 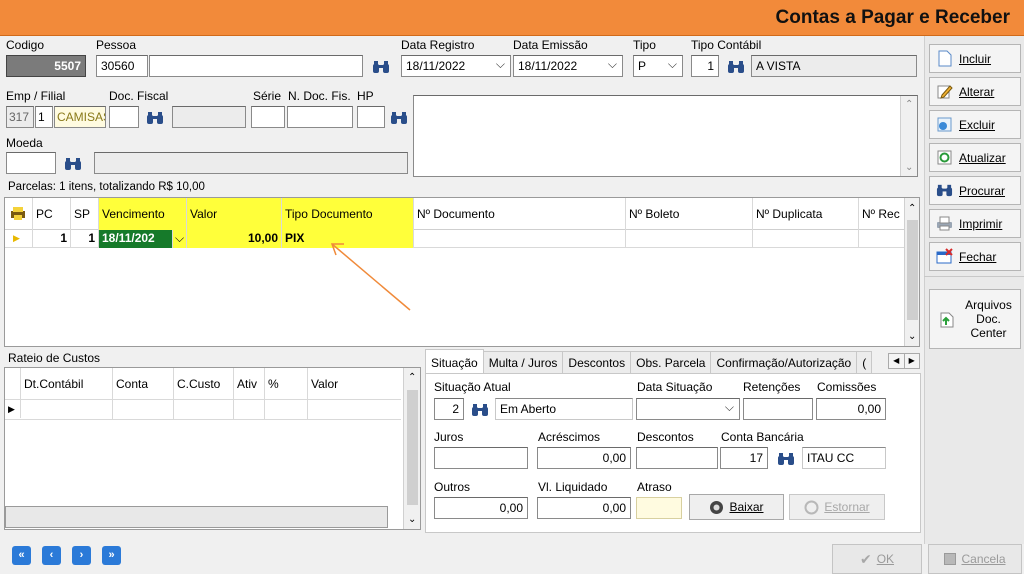 I want to click on data-emissao-field: 18/11/2022, so click(x=568, y=66).